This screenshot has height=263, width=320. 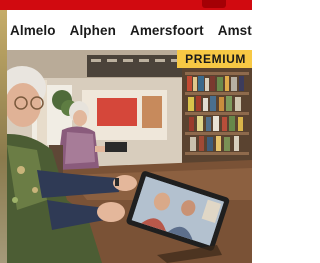 I want to click on nav-item-amersfoort: Amersfoort, so click(x=167, y=31).